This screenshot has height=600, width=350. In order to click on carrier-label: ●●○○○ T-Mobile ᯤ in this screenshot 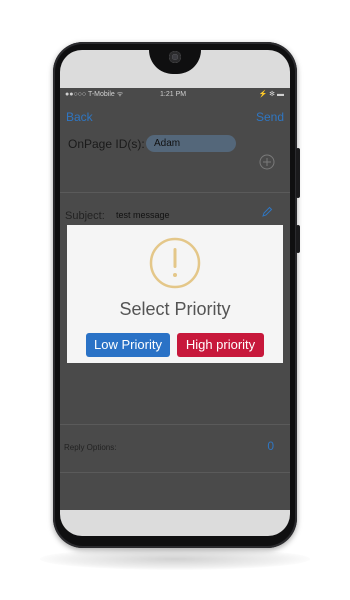, I will do `click(94, 94)`.